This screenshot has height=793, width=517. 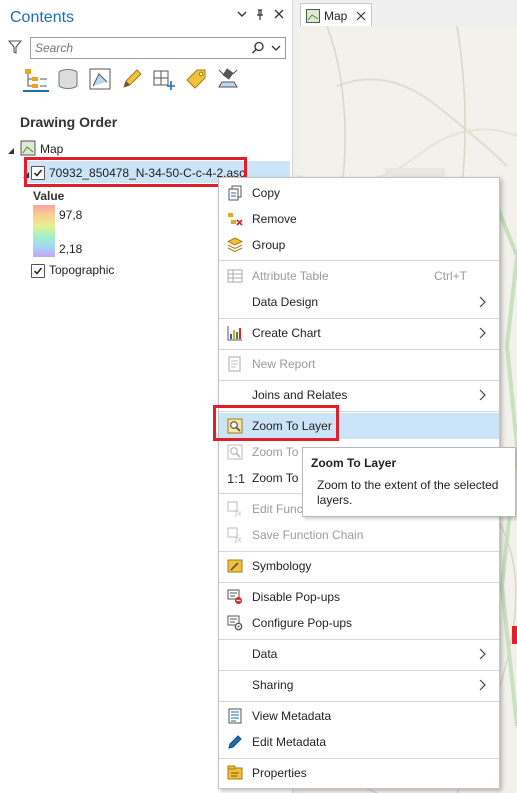 What do you see at coordinates (359, 333) in the screenshot?
I see `menu-item-create-chart: Create Chart` at bounding box center [359, 333].